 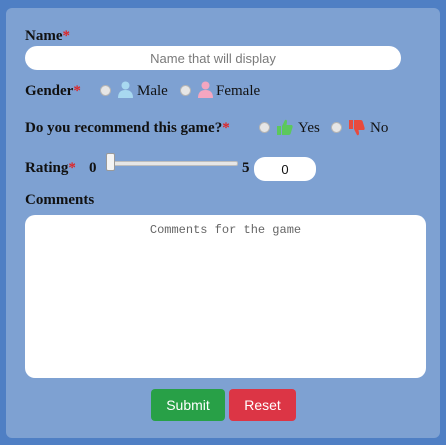 What do you see at coordinates (174, 163) in the screenshot?
I see `rating-slider-track` at bounding box center [174, 163].